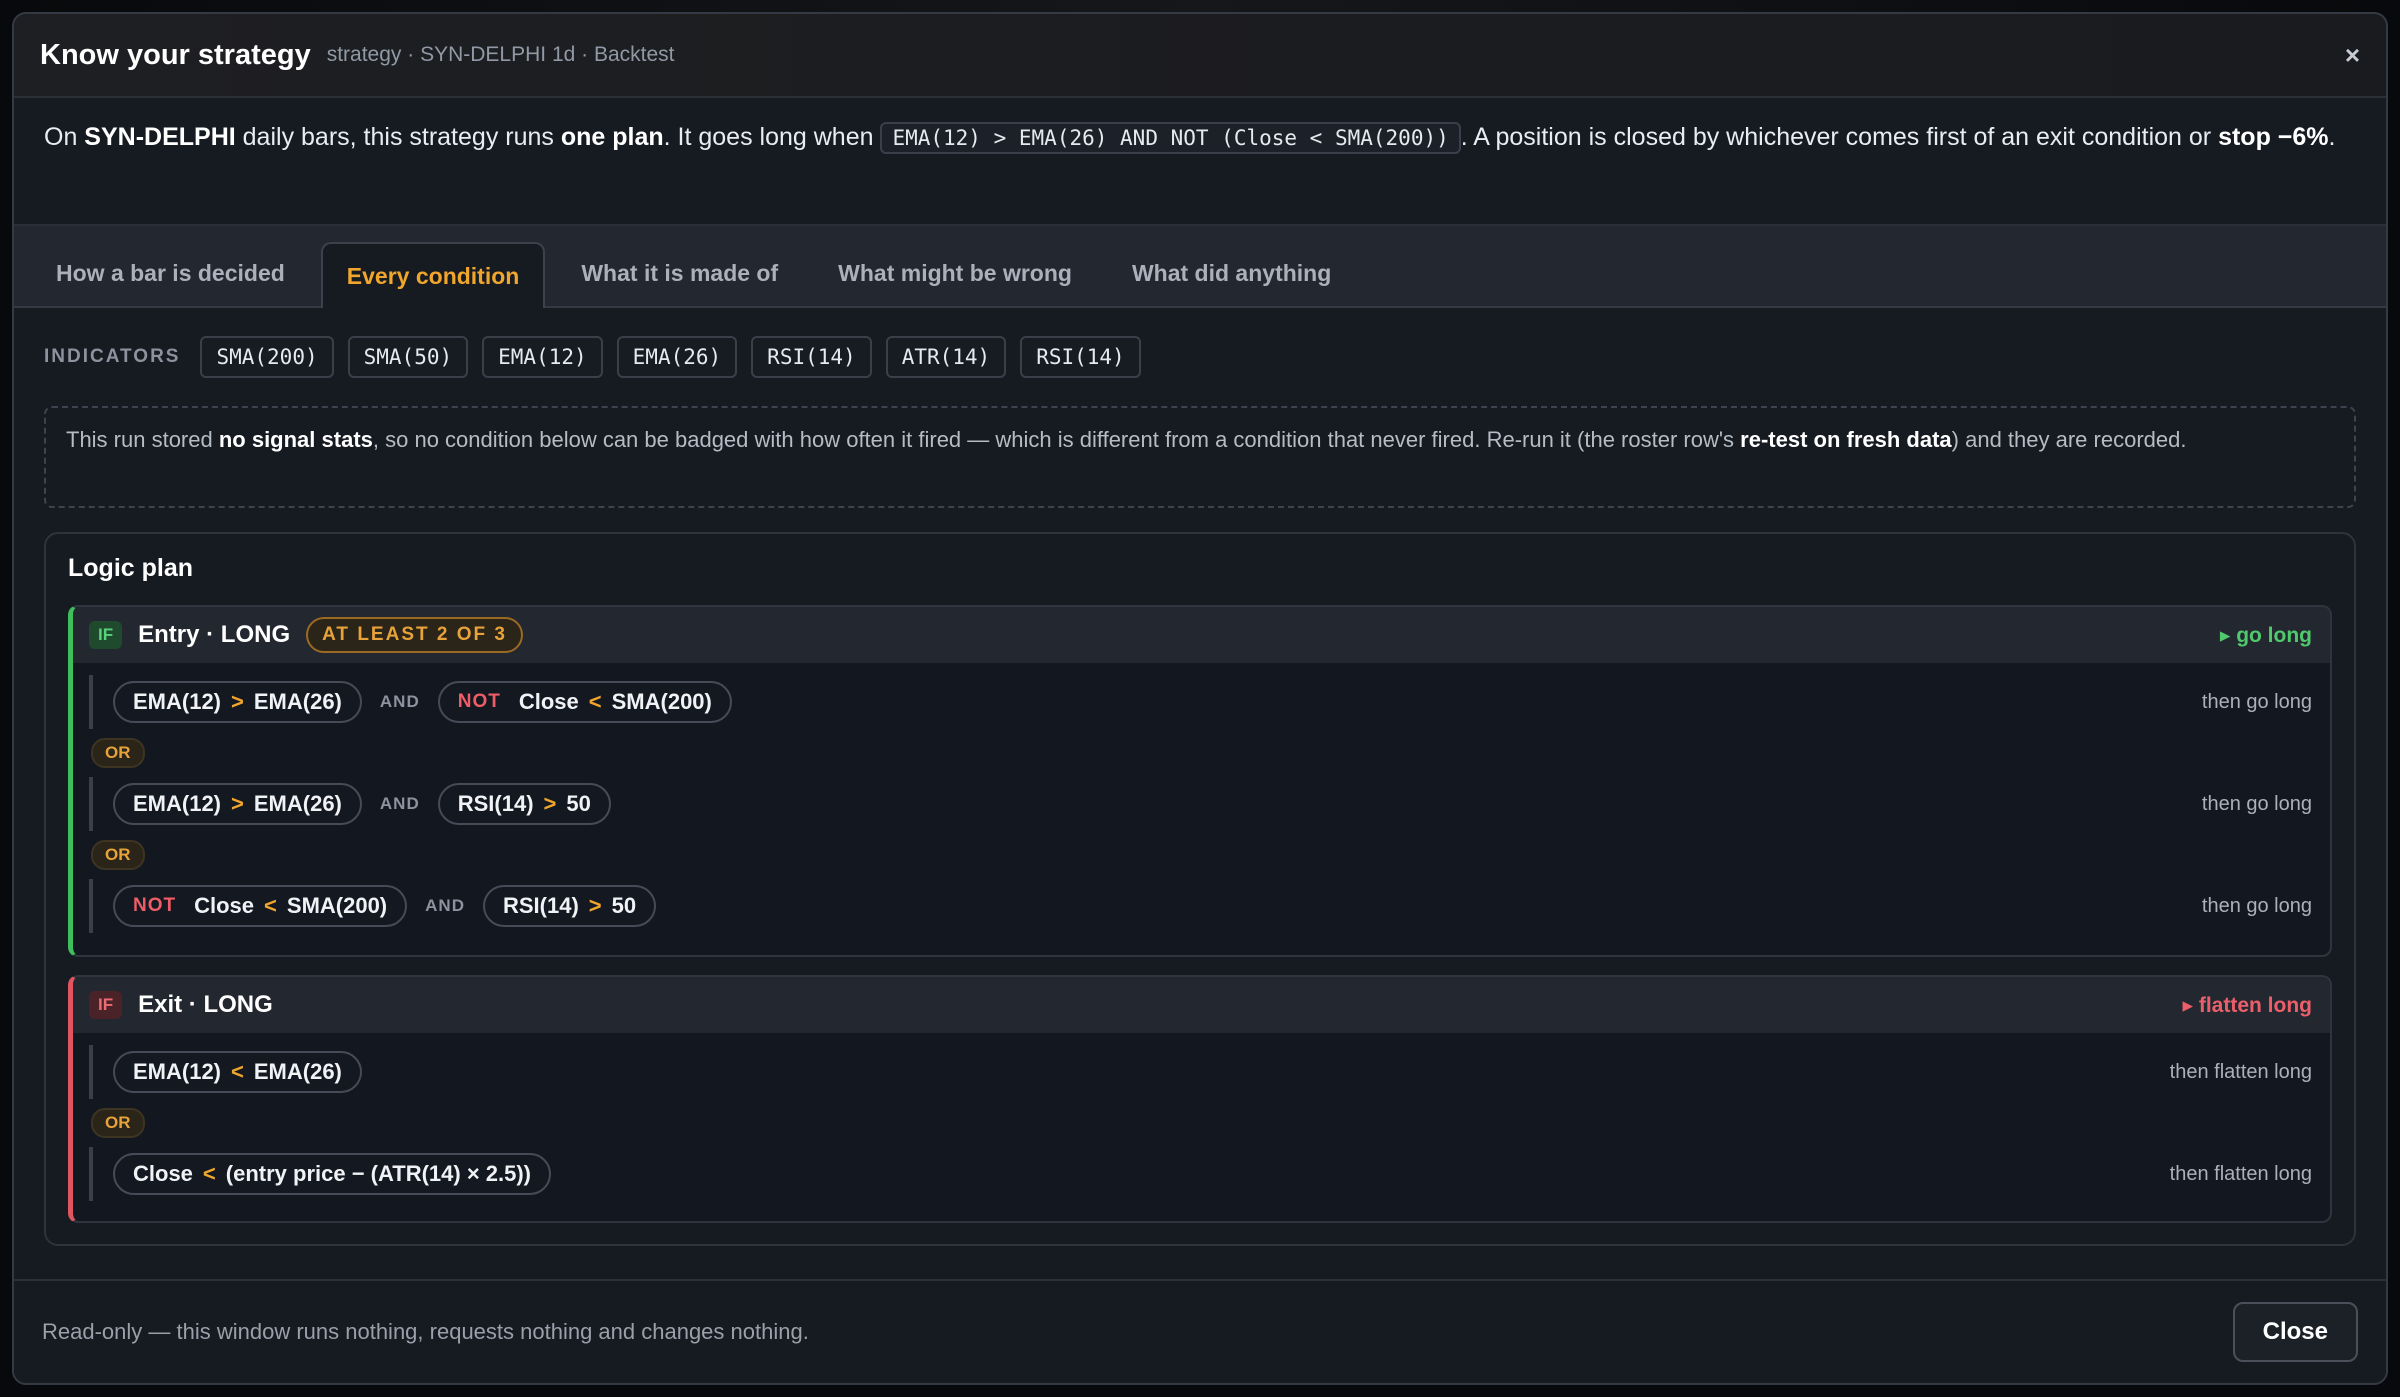  What do you see at coordinates (2295, 1332) in the screenshot?
I see `close-button: Close` at bounding box center [2295, 1332].